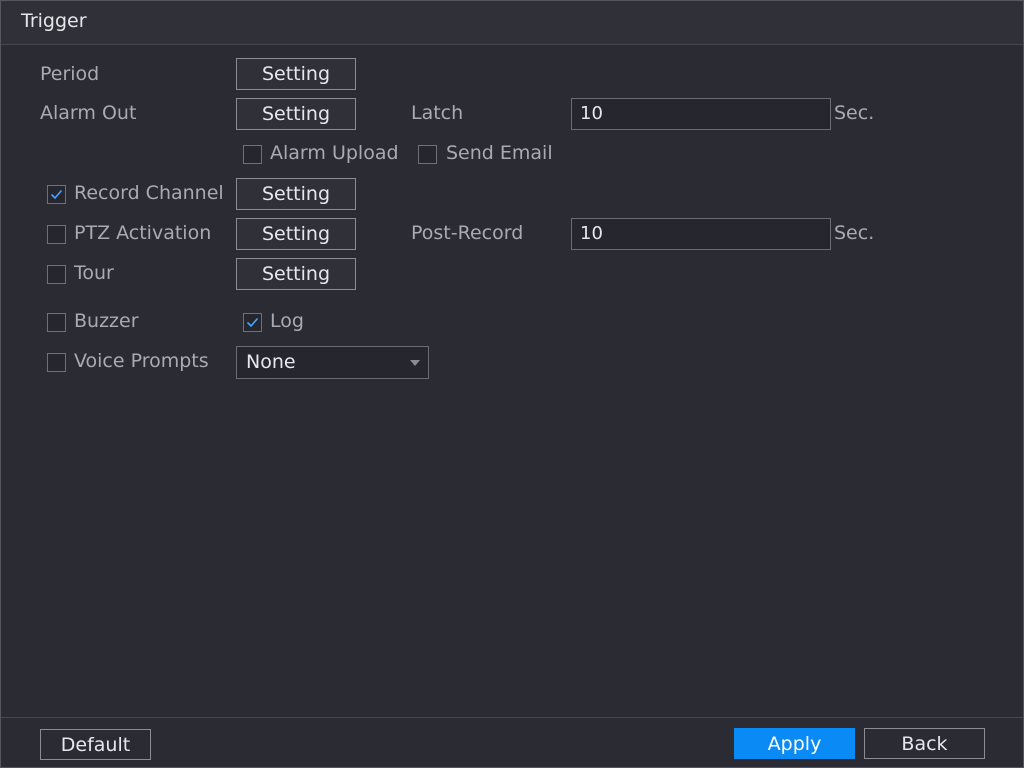 The image size is (1024, 768). I want to click on back-button: Back, so click(924, 743).